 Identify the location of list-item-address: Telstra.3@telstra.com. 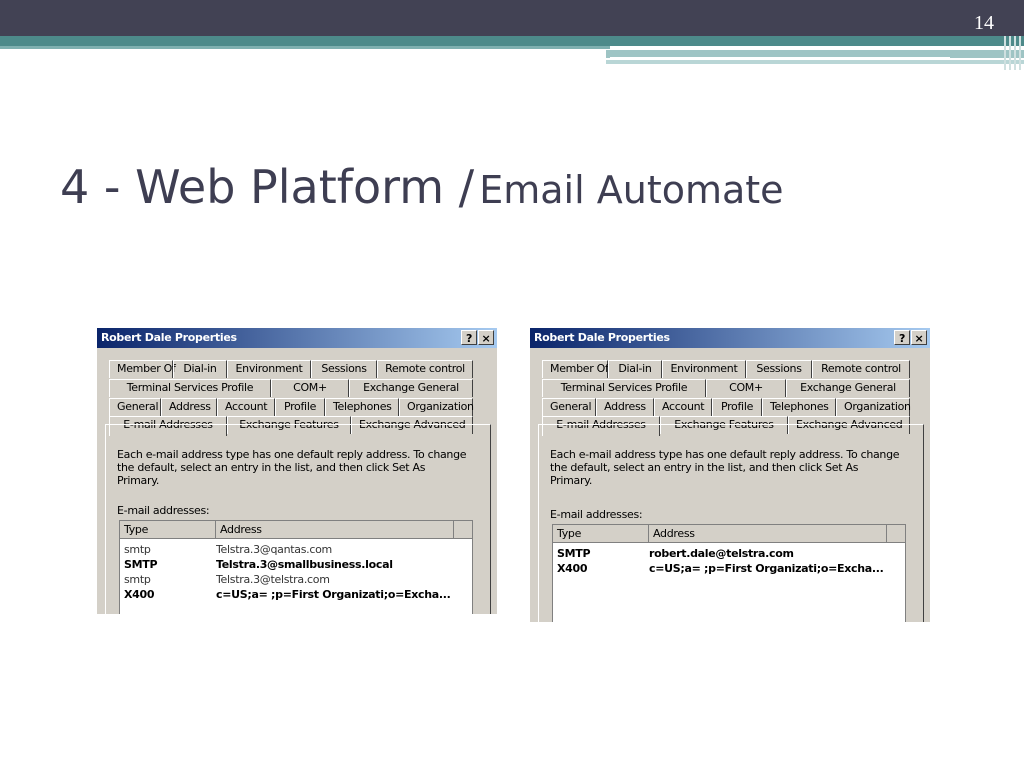
(273, 579).